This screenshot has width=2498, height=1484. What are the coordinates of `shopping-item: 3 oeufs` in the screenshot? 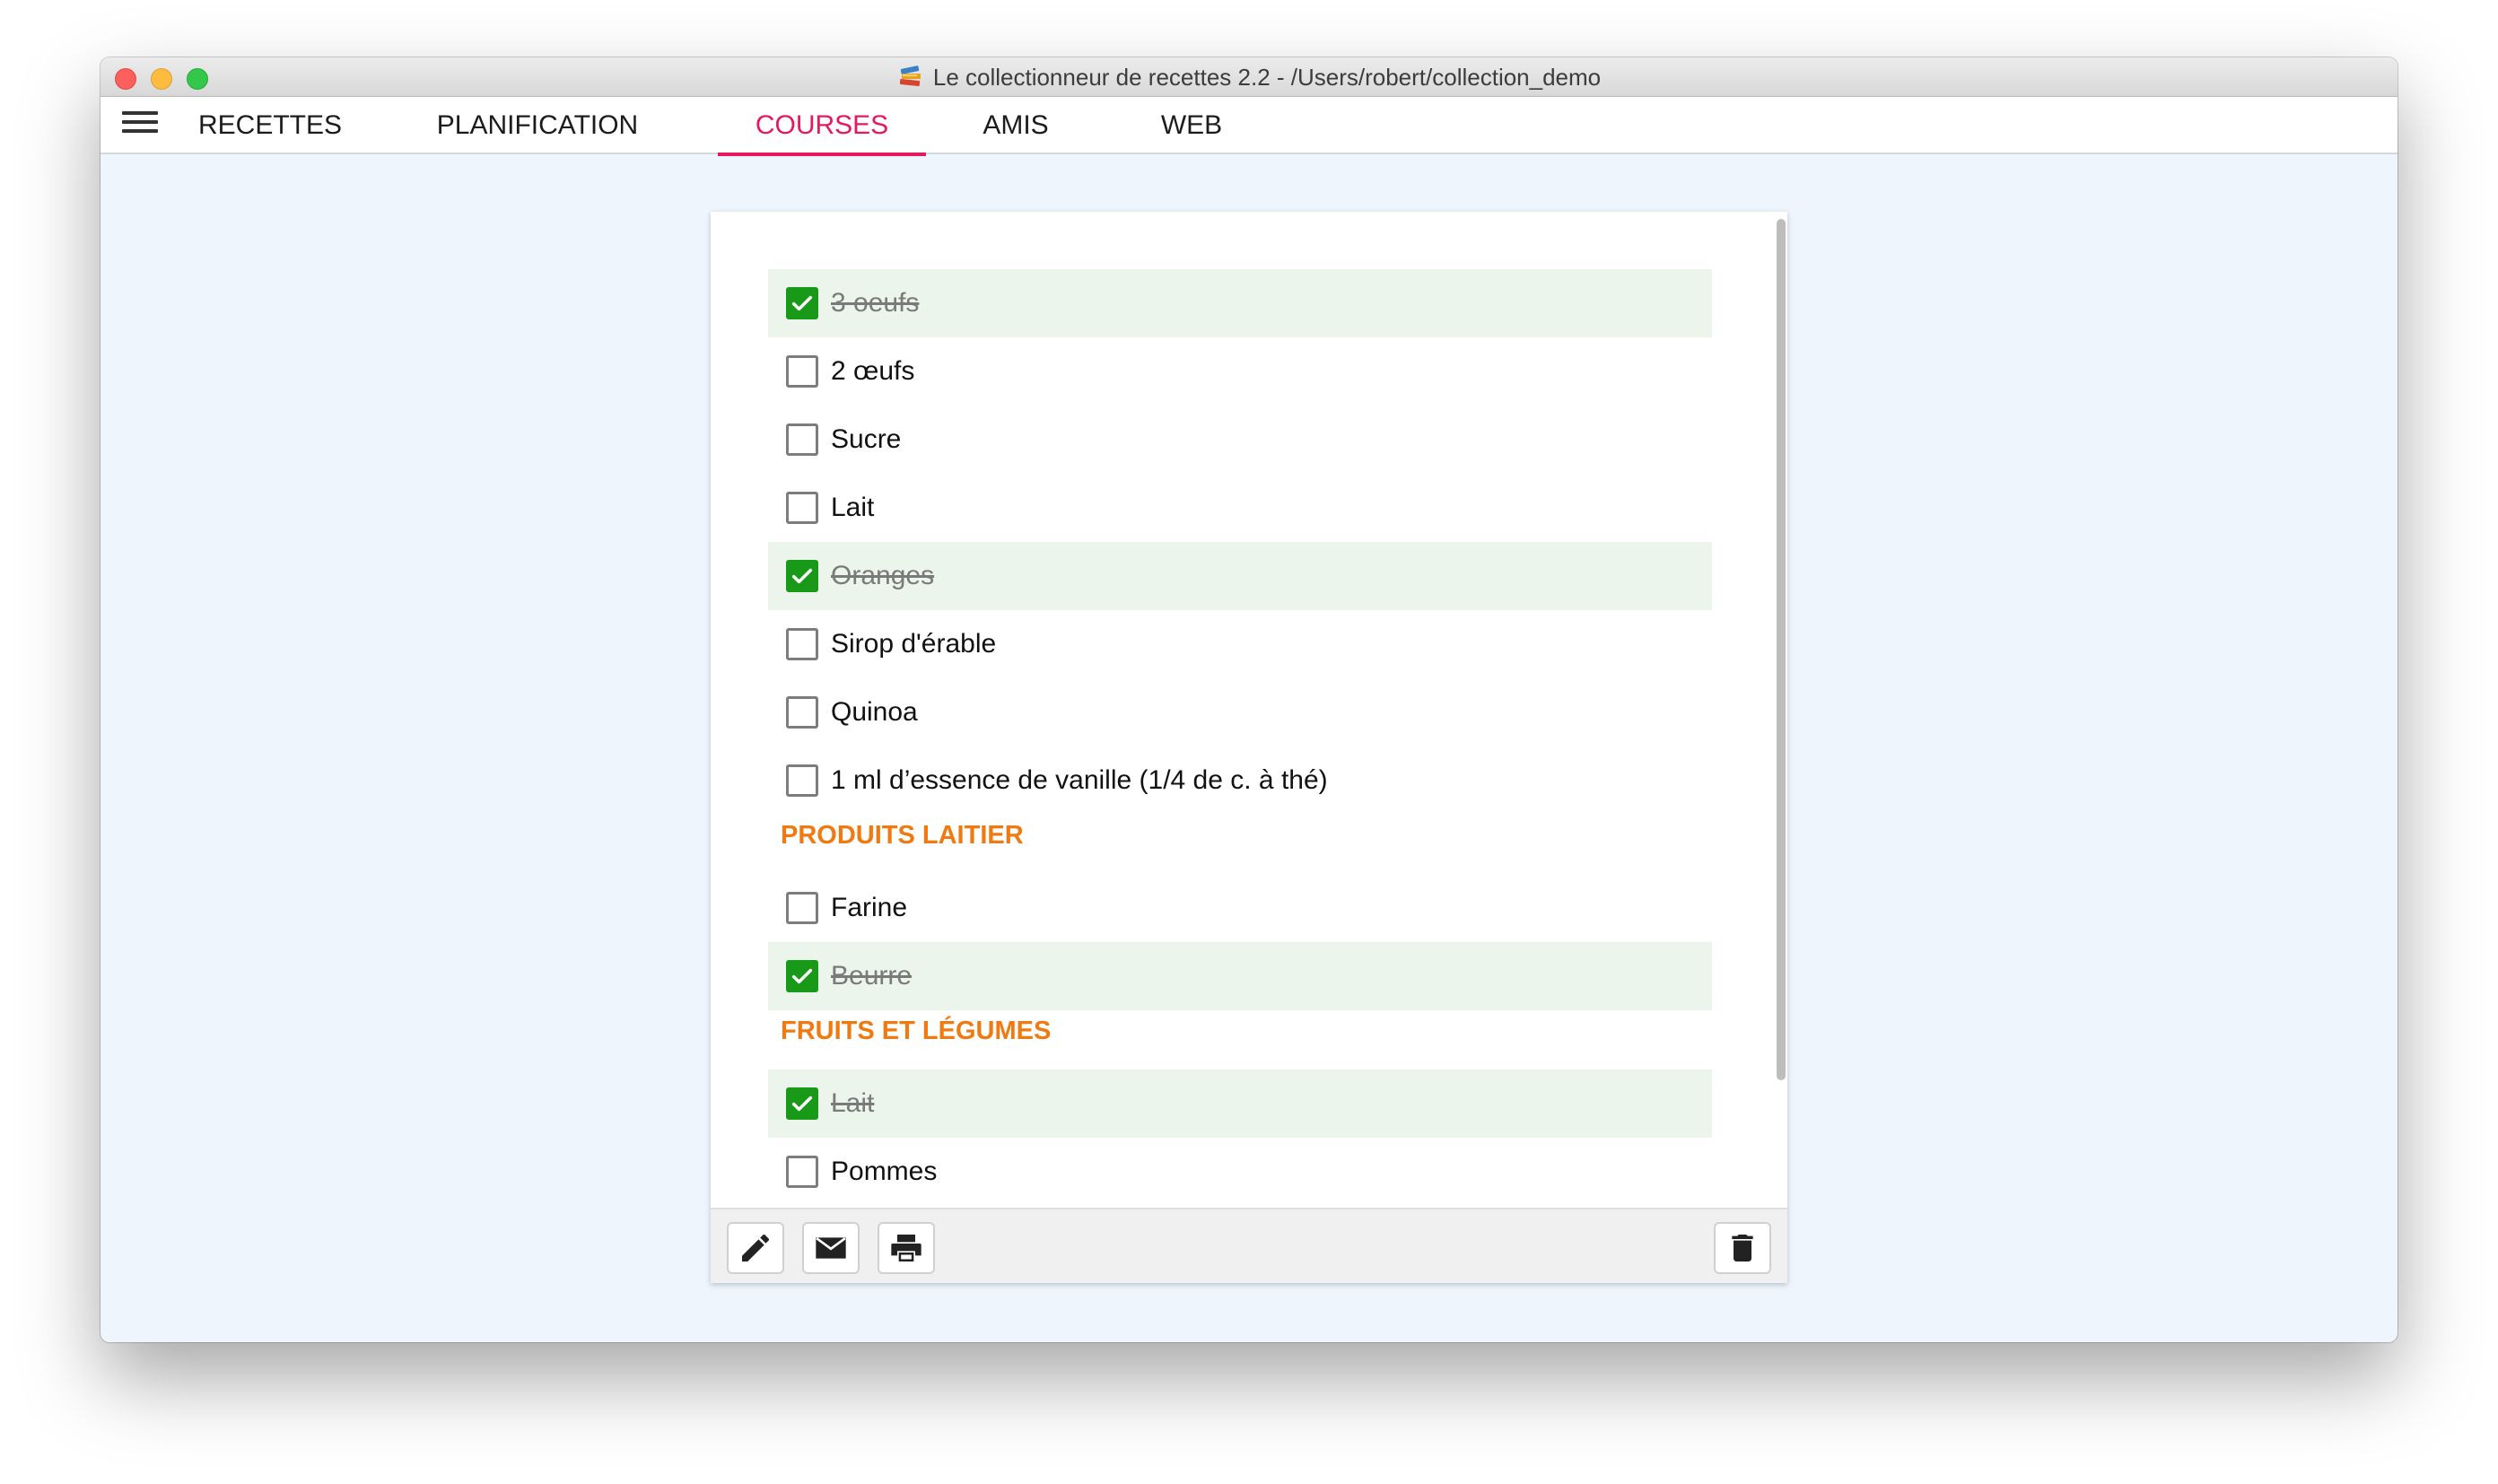 It's located at (1240, 303).